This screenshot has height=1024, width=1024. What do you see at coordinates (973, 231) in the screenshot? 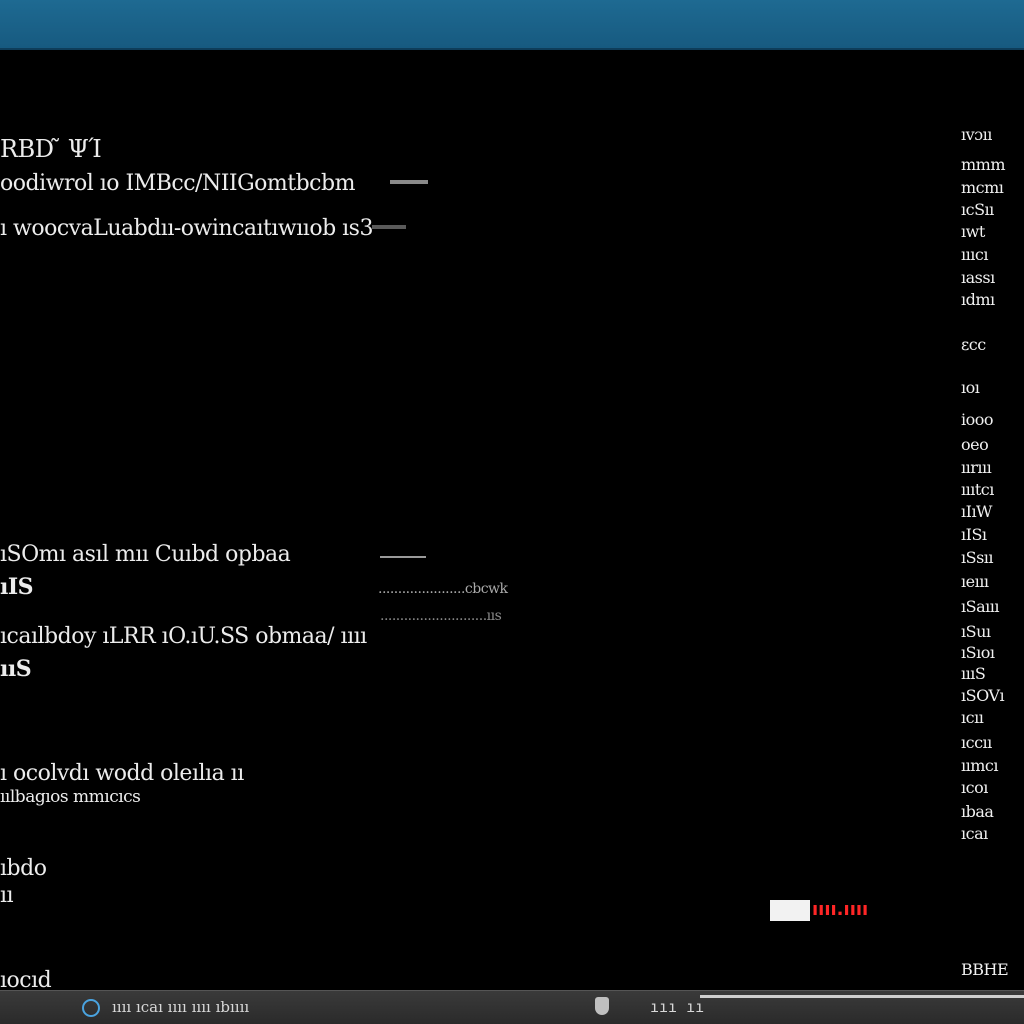
I see `side-panel-item: ıwt` at bounding box center [973, 231].